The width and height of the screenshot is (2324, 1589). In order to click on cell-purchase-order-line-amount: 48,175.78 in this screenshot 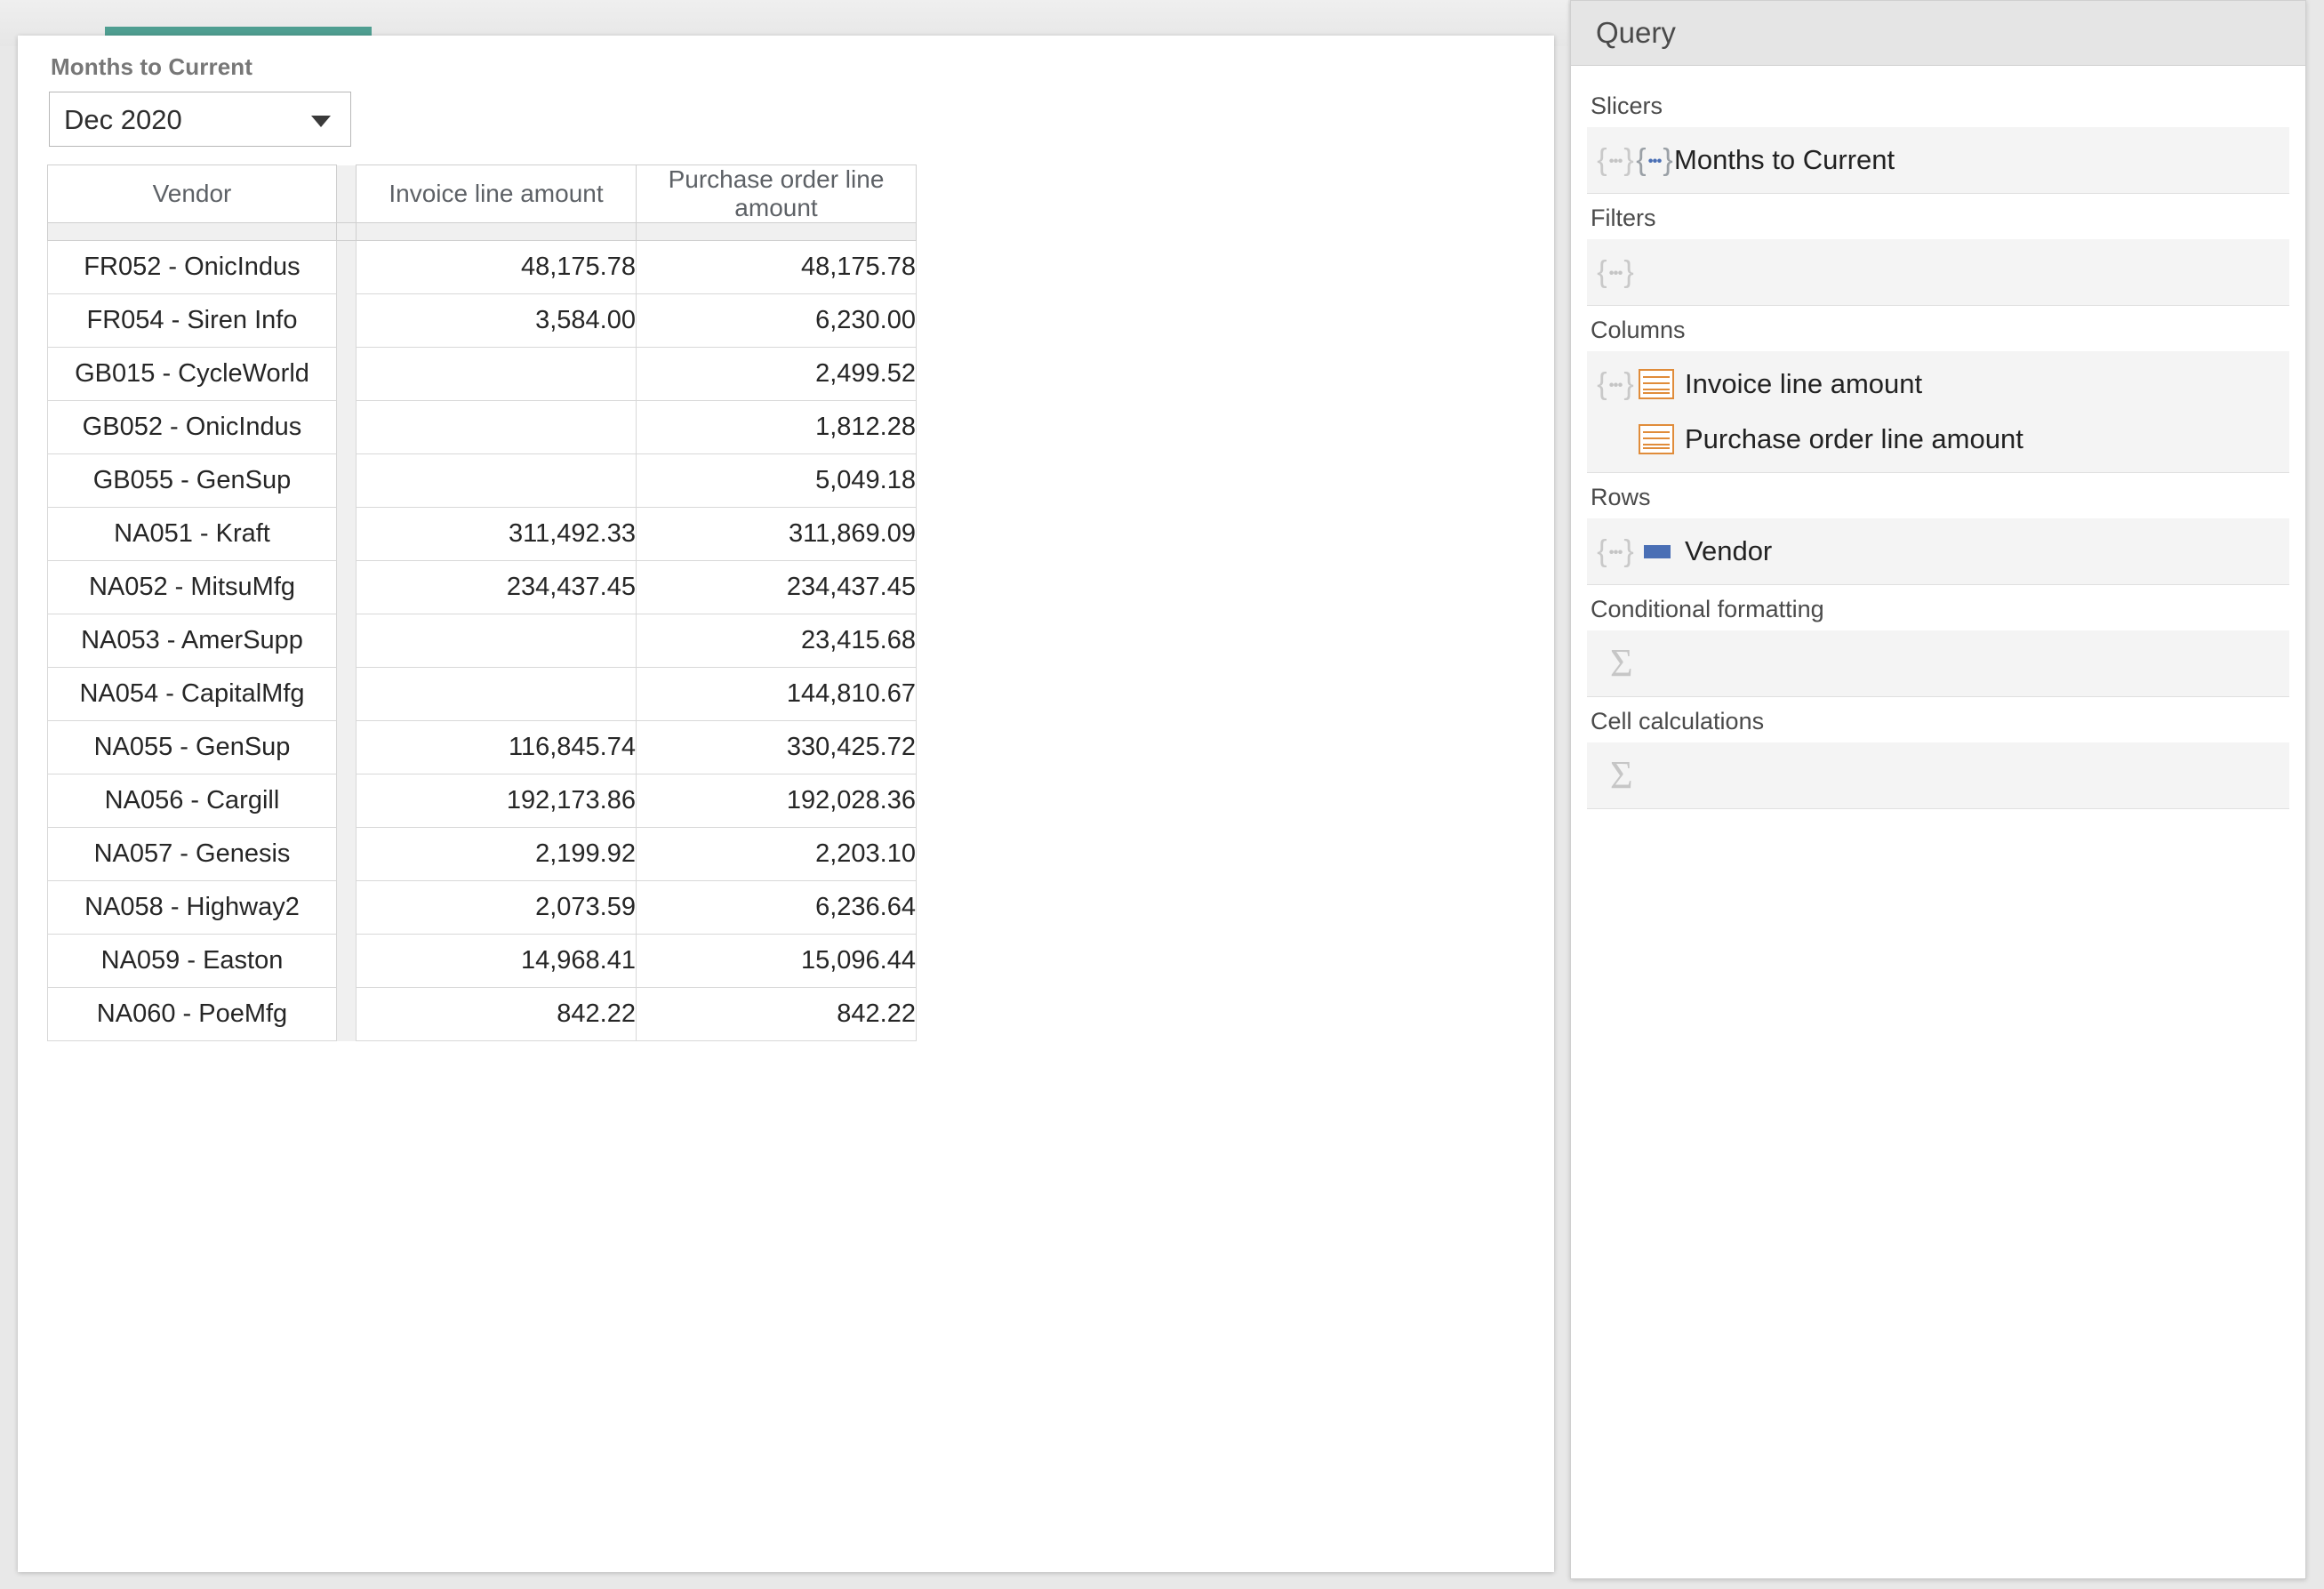, I will do `click(776, 267)`.